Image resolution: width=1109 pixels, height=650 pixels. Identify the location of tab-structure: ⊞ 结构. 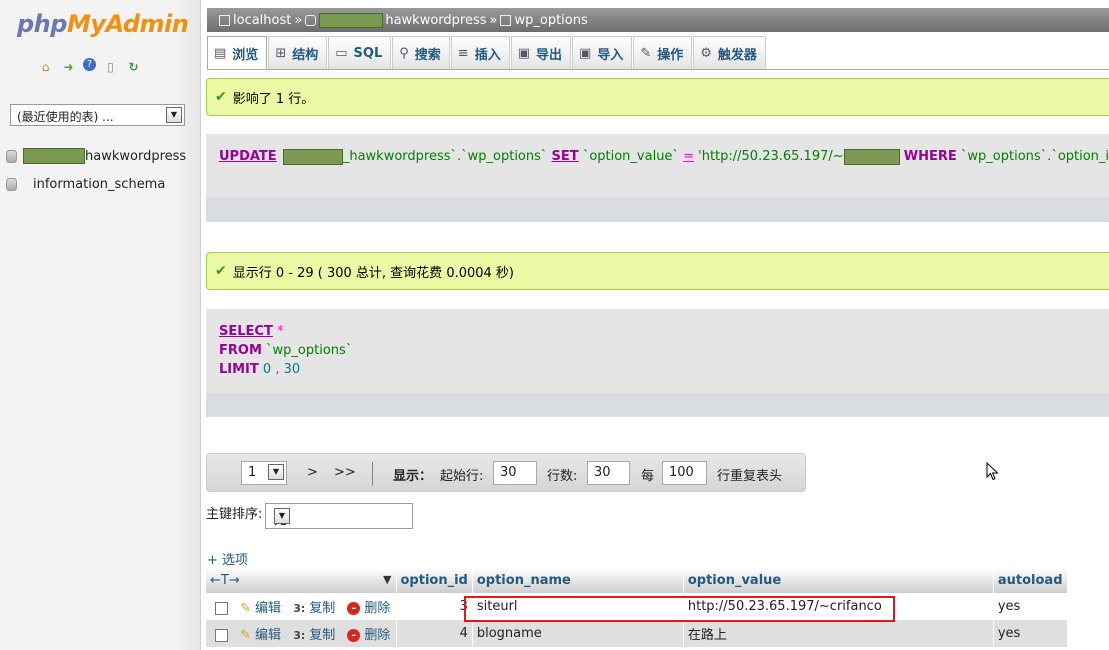
(298, 52).